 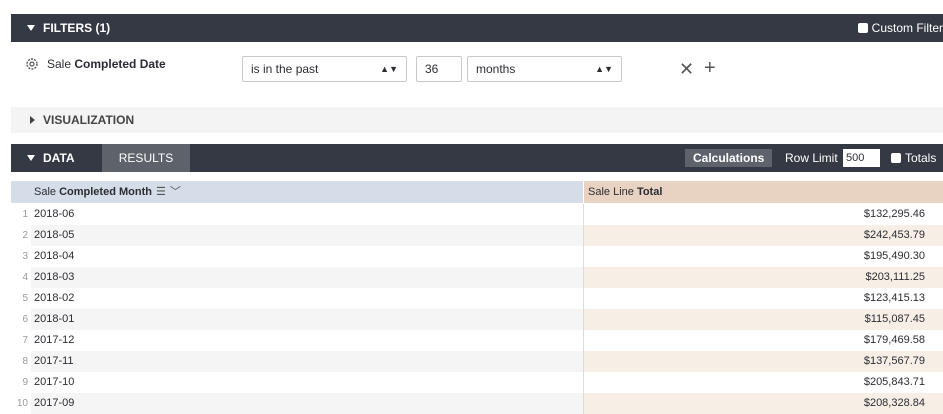 I want to click on month-cell: 2017-11, so click(x=54, y=361).